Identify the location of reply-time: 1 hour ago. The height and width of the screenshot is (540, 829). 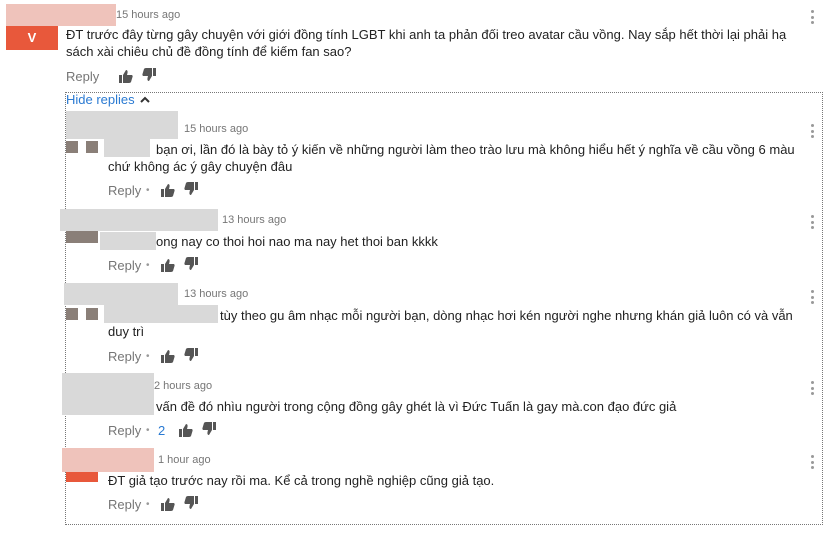
(184, 460).